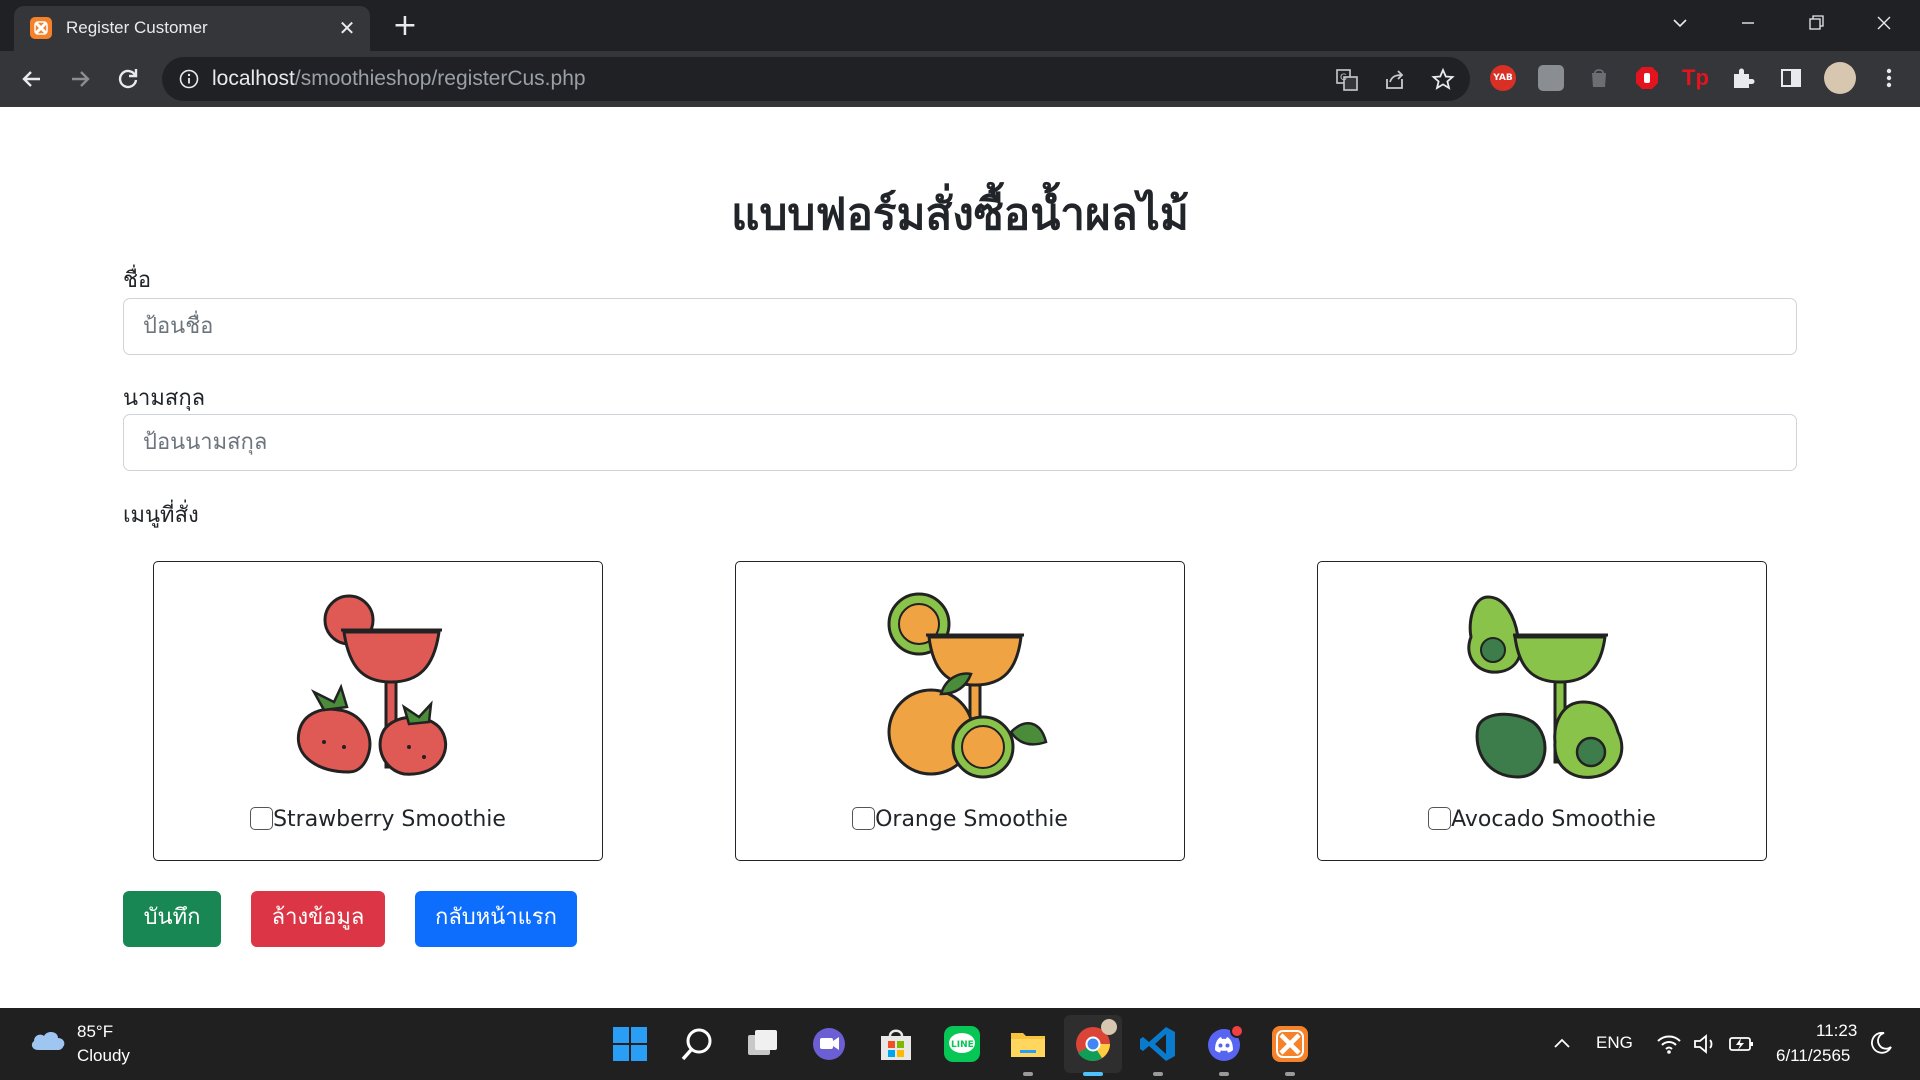 The image size is (1920, 1080). I want to click on windows-taskbar: 85°F Cloudy LINE ENG 11:23 6/11/2565, so click(960, 1044).